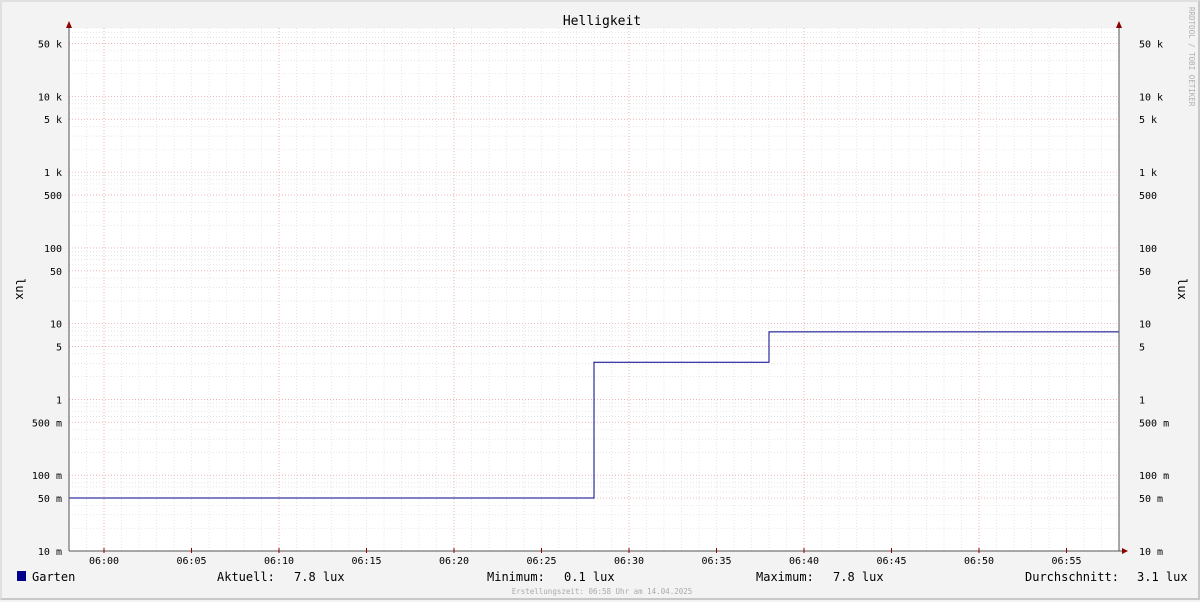 The width and height of the screenshot is (1200, 602). I want to click on x-tick-label: 06:35, so click(716, 561).